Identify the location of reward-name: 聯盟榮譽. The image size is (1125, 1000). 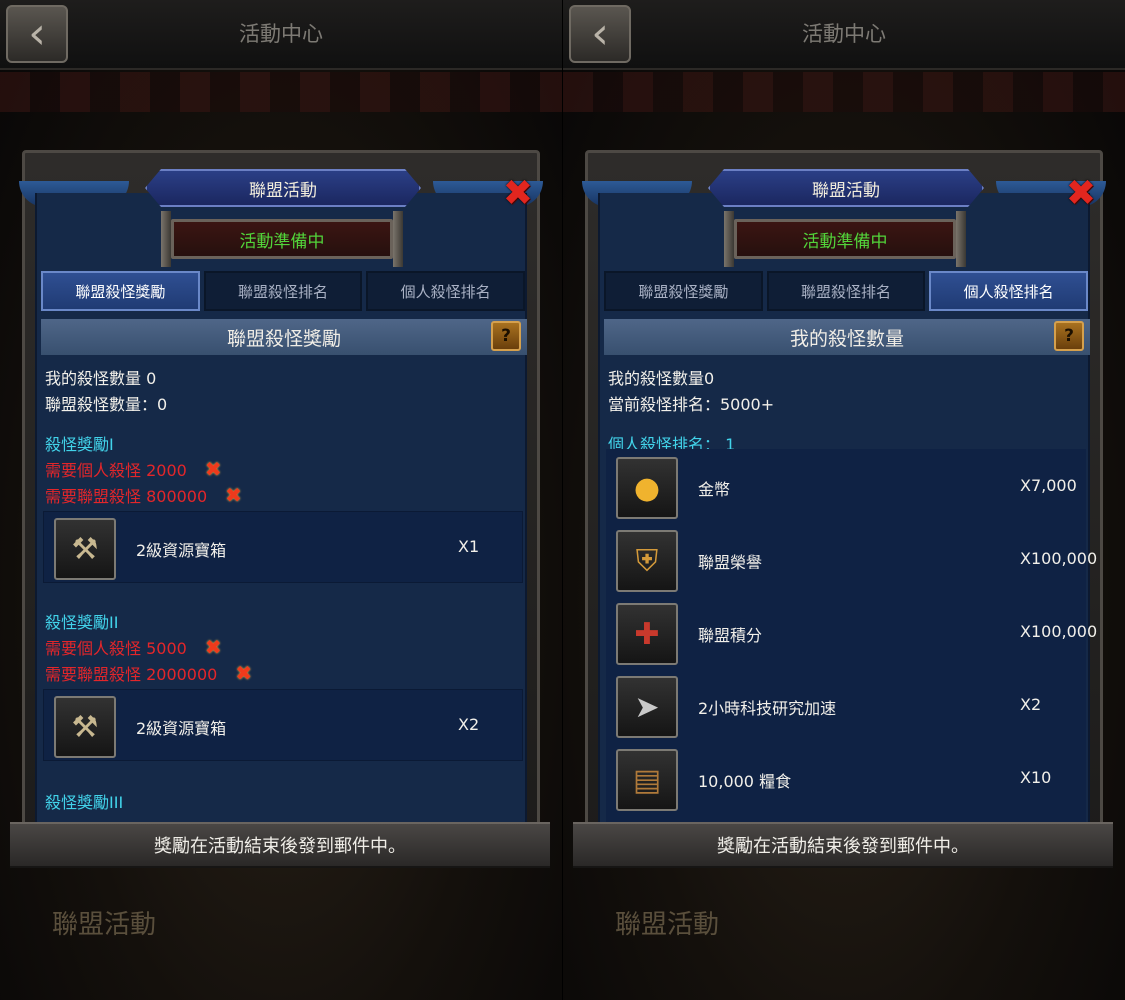
(730, 562).